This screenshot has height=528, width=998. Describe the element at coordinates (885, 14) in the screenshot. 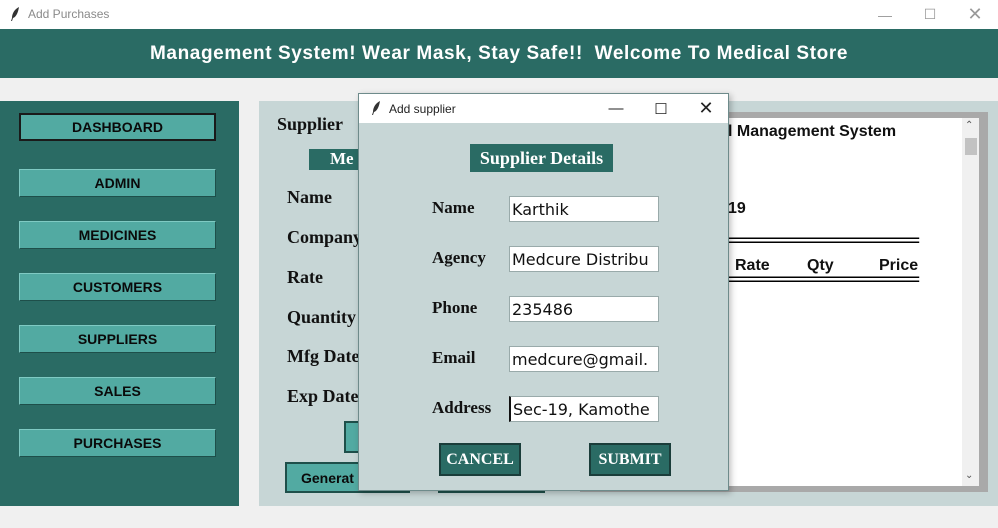

I see `minimize-icon: —` at that location.